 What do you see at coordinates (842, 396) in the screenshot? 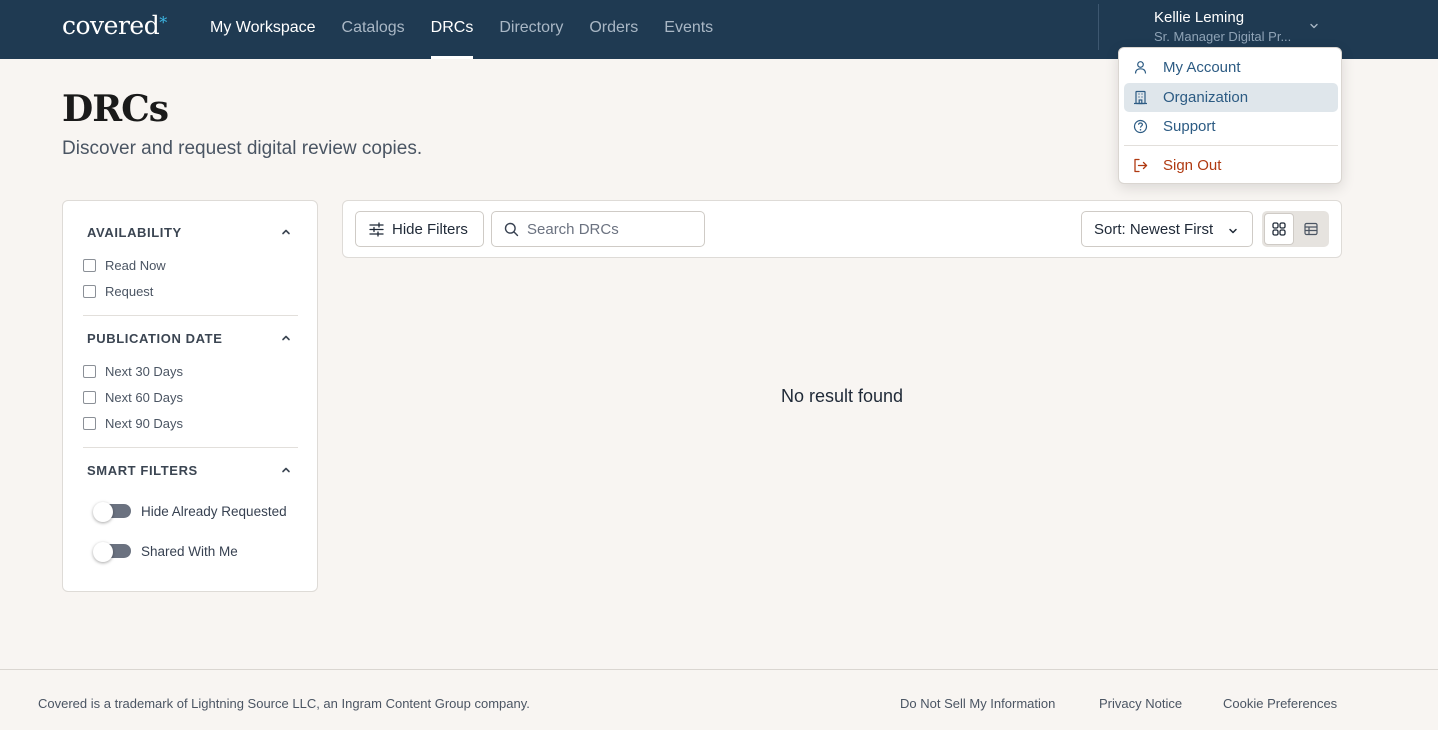
I see `empty-results-message: No result found` at bounding box center [842, 396].